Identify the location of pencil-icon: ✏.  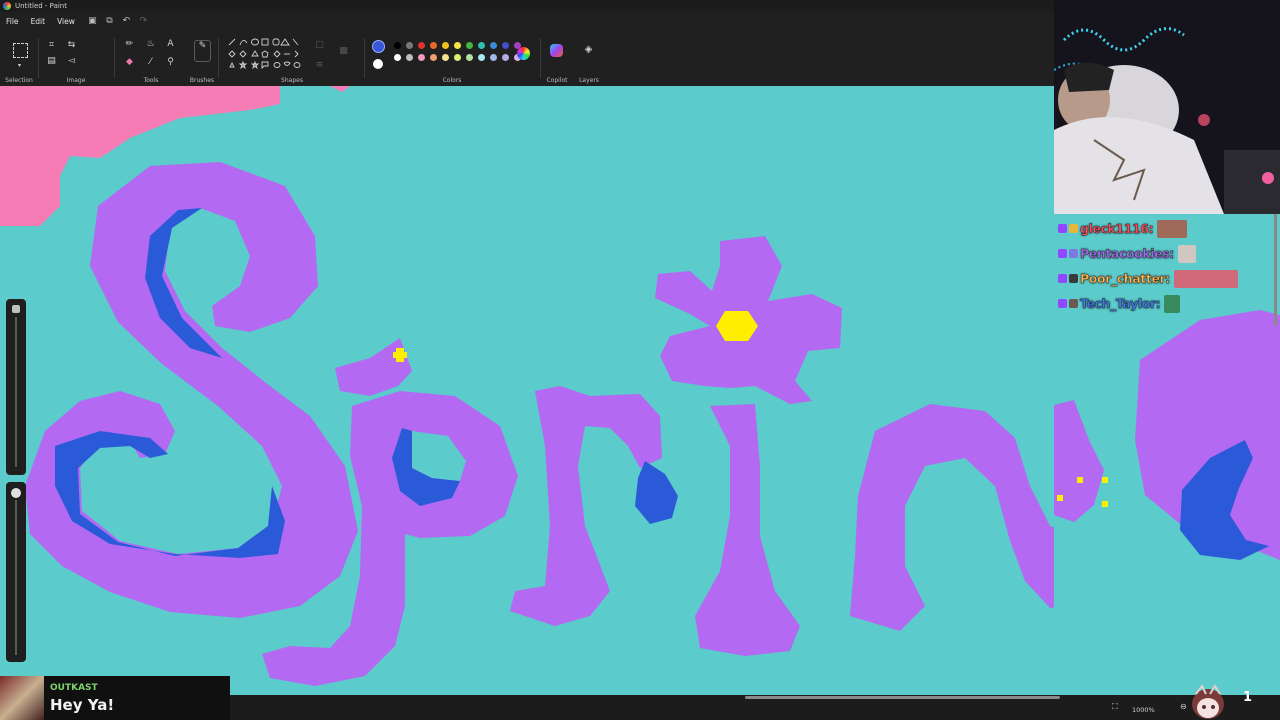
(129, 44).